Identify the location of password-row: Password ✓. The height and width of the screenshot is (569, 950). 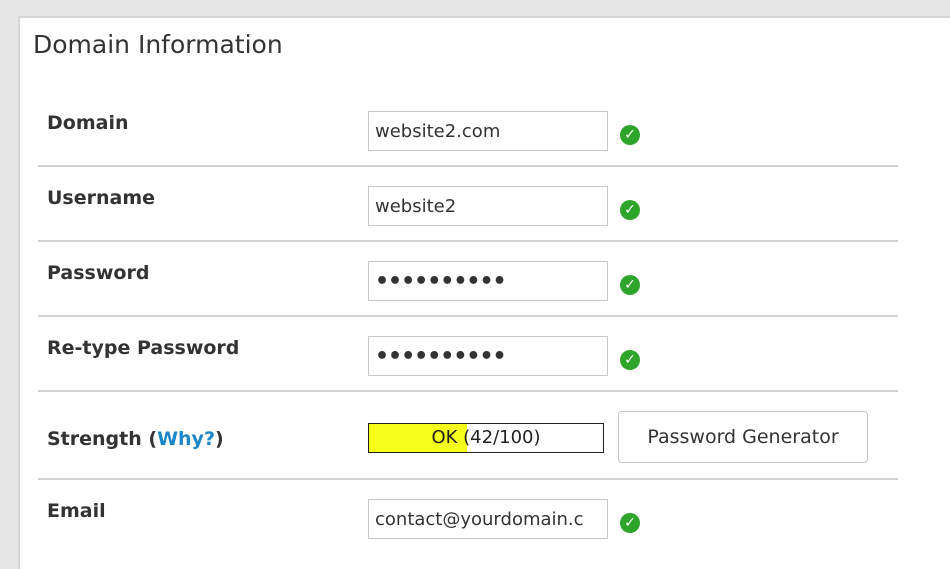
(468, 279).